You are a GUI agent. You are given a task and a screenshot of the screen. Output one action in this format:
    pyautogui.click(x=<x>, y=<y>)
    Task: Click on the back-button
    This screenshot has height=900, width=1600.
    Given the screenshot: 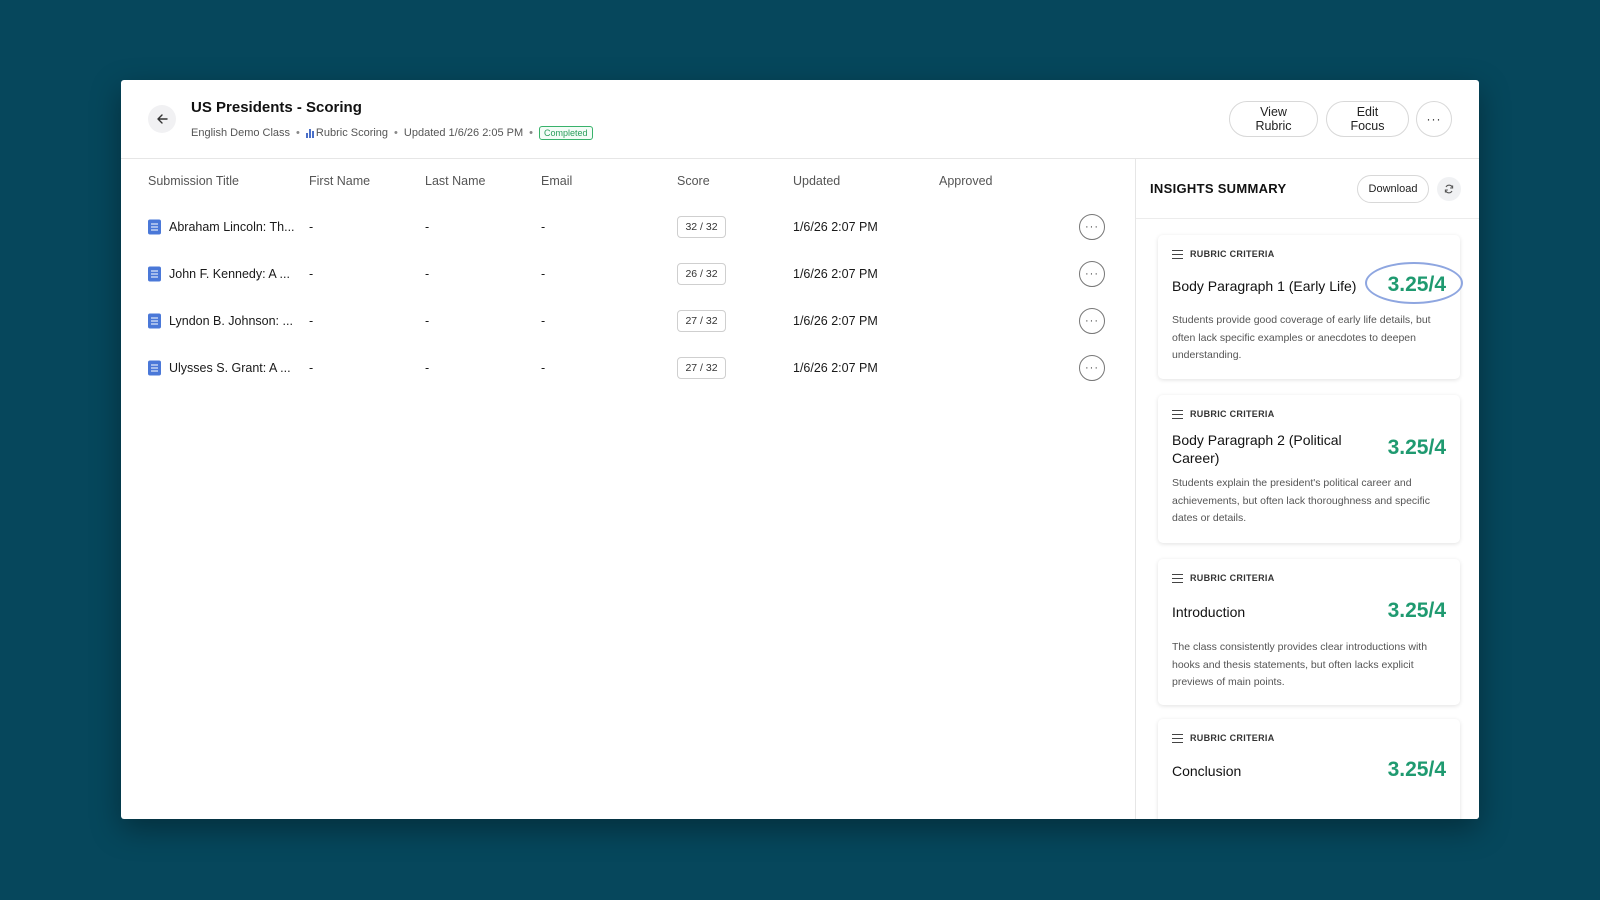 What is the action you would take?
    pyautogui.click(x=162, y=119)
    